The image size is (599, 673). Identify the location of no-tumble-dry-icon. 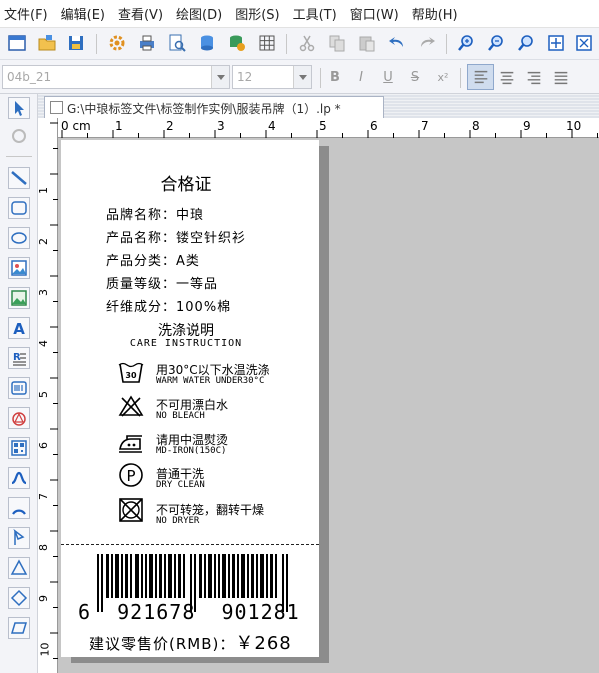
(131, 510).